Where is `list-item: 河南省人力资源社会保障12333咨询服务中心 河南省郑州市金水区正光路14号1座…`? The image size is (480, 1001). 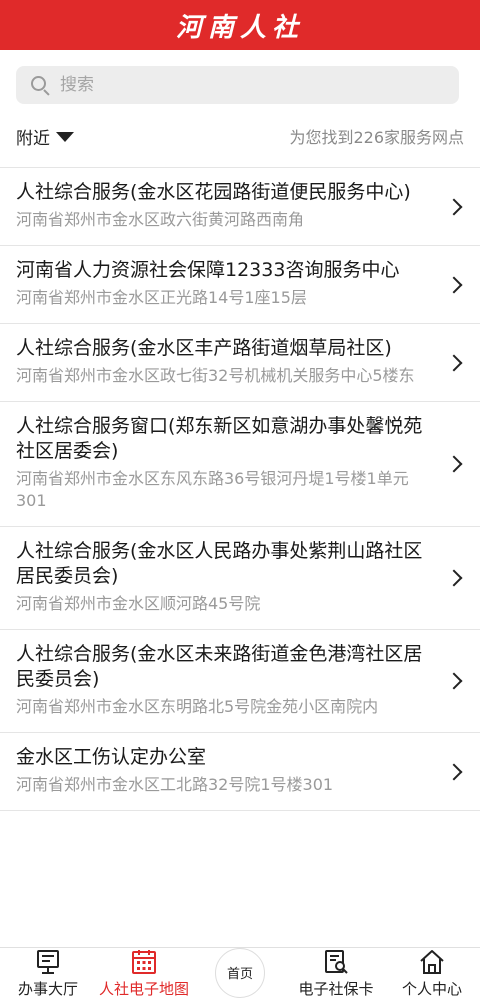
list-item: 河南省人力资源社会保障12333咨询服务中心 河南省郑州市金水区正光路14号1座… is located at coordinates (240, 285).